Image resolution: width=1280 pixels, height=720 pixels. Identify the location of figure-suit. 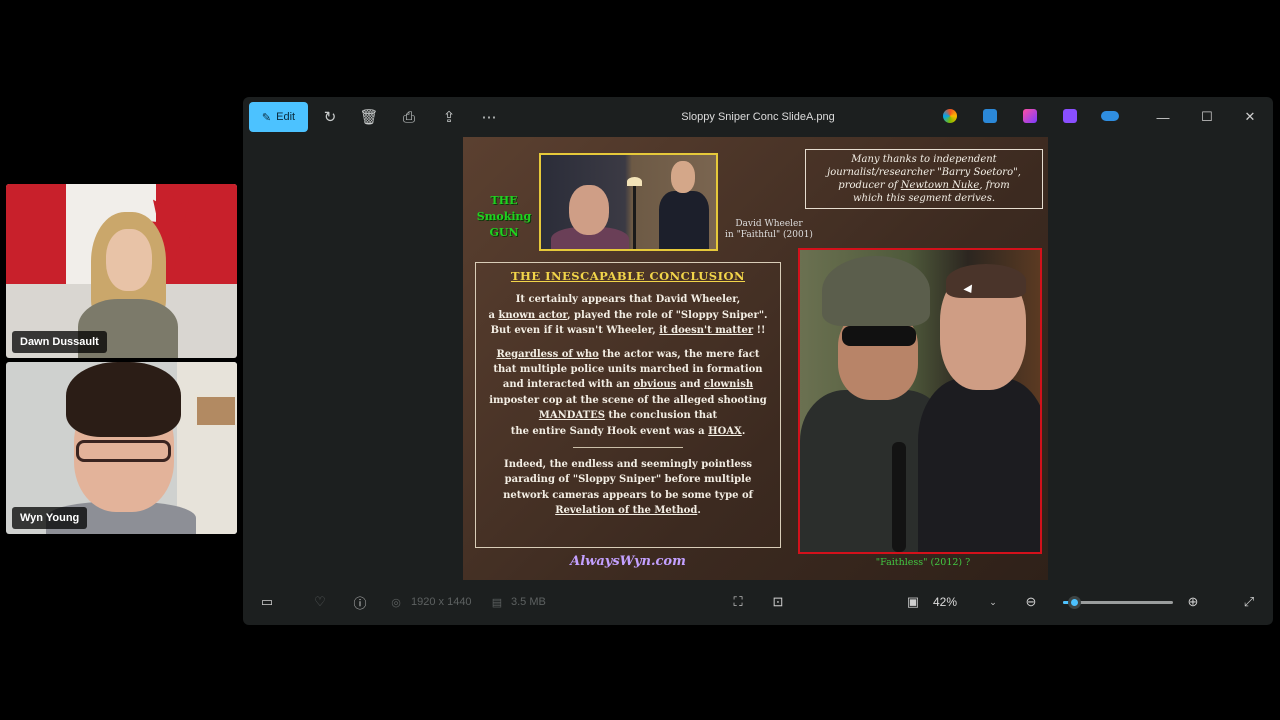
(684, 220).